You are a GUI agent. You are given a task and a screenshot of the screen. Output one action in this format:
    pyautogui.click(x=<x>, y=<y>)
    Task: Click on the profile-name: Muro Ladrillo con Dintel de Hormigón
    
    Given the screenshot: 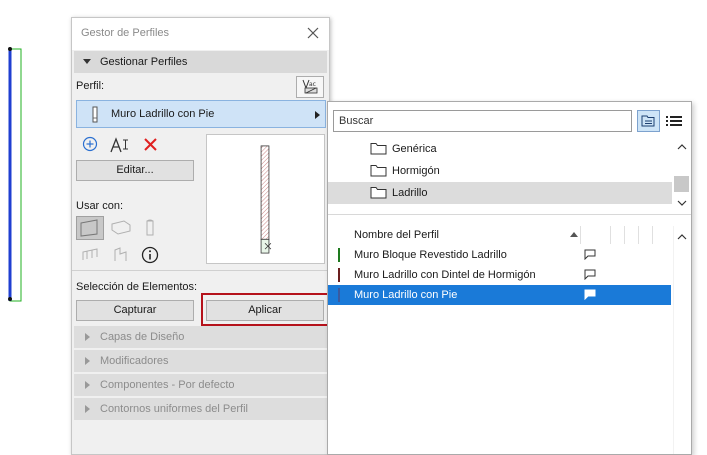 What is the action you would take?
    pyautogui.click(x=445, y=275)
    